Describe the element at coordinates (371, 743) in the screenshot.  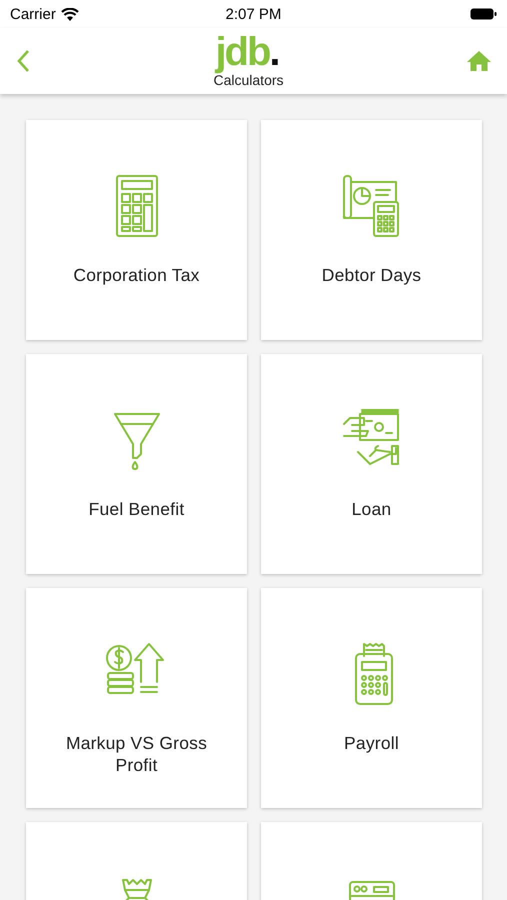
I see `card-label: Payroll` at that location.